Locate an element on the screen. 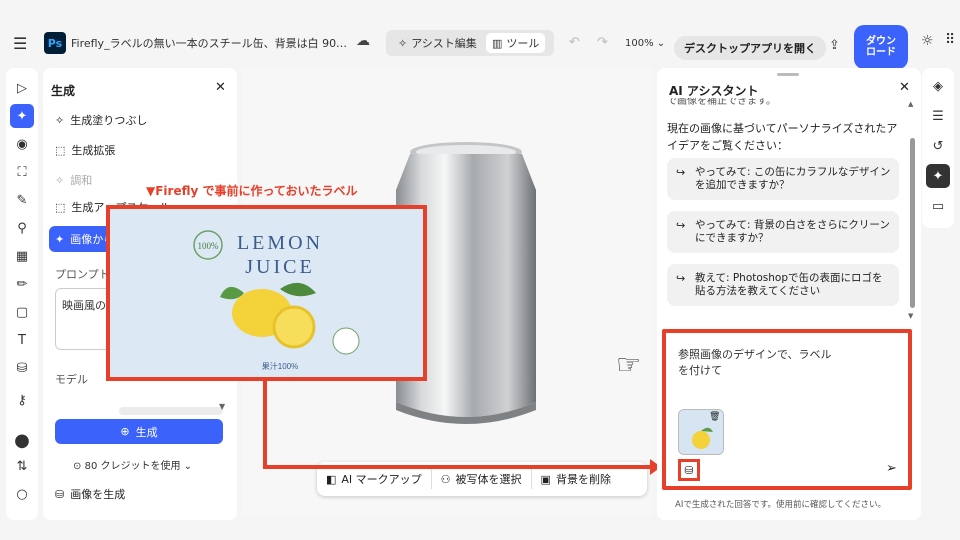 This screenshot has width=960, height=540. remove-background-button: ▣ 背景を削除 is located at coordinates (576, 479).